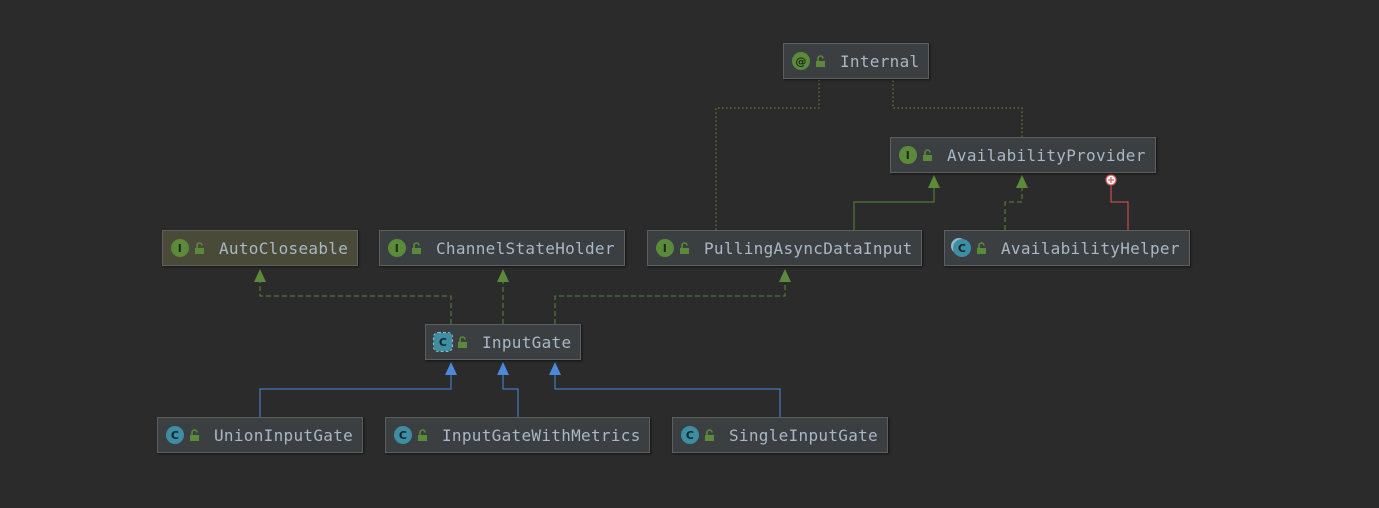 The image size is (1379, 508). Describe the element at coordinates (525, 248) in the screenshot. I see `node-label: ChannelStateHolder` at that location.